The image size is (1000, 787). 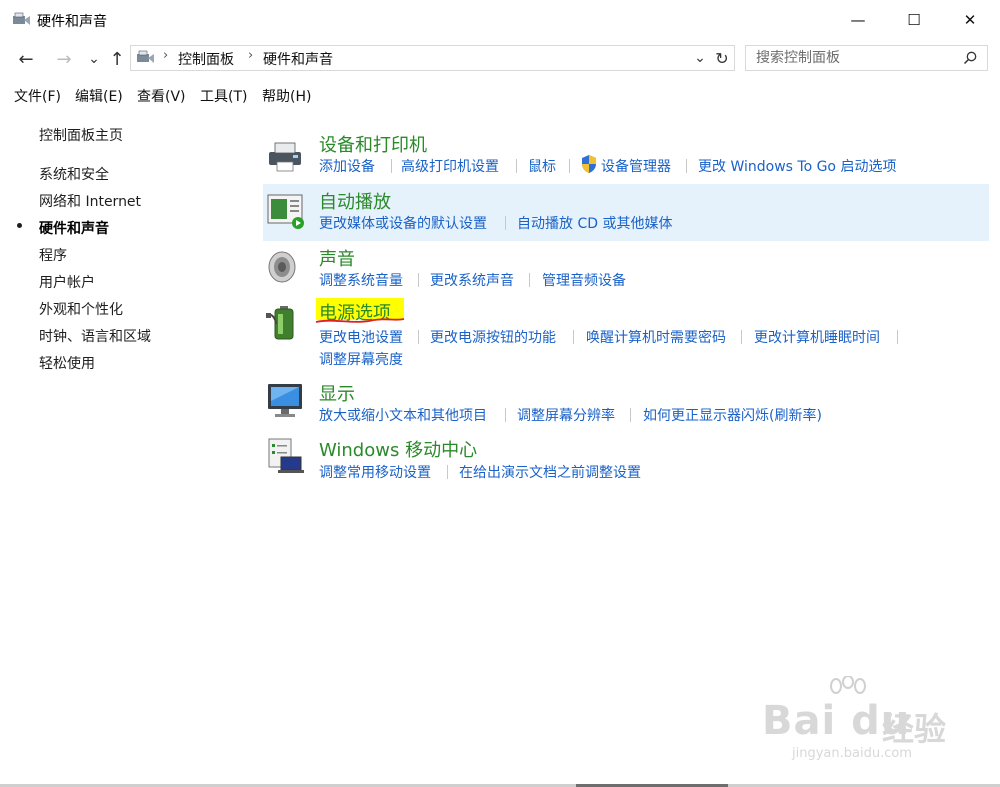 What do you see at coordinates (361, 280) in the screenshot?
I see `link-adjust-volume: 调整系统音量` at bounding box center [361, 280].